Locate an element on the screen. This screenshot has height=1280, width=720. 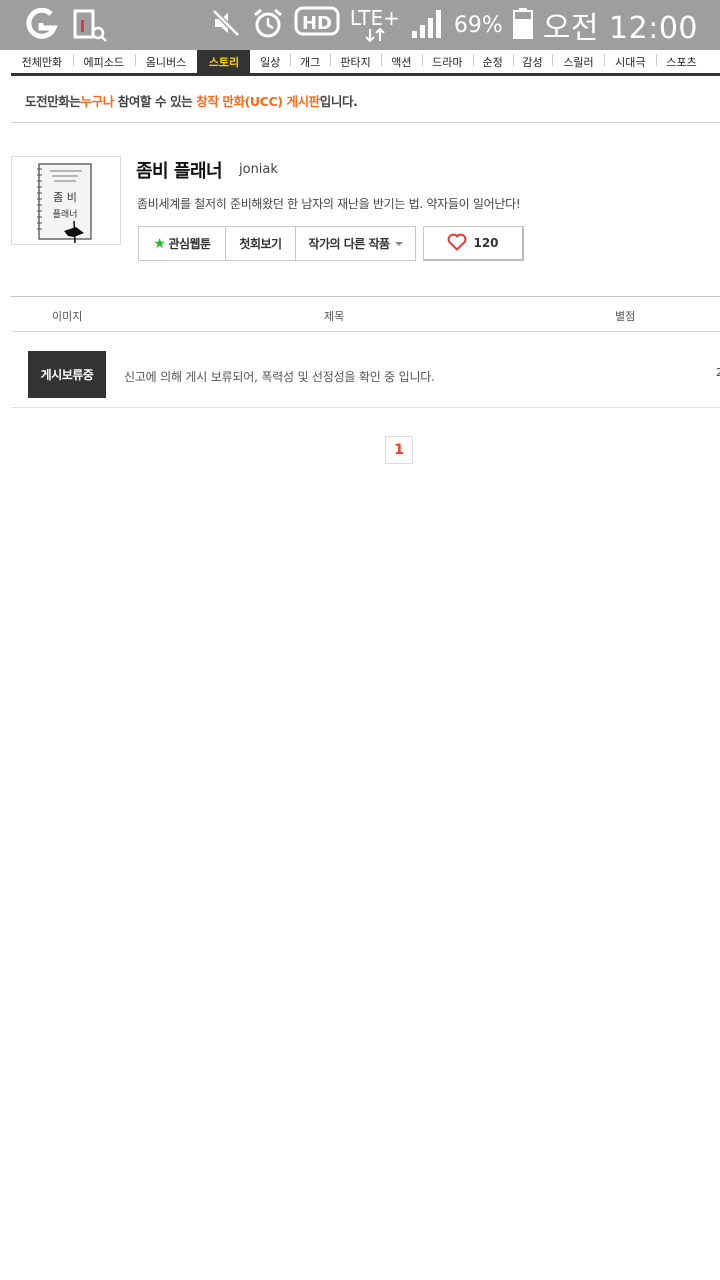
mute-icon is located at coordinates (226, 25).